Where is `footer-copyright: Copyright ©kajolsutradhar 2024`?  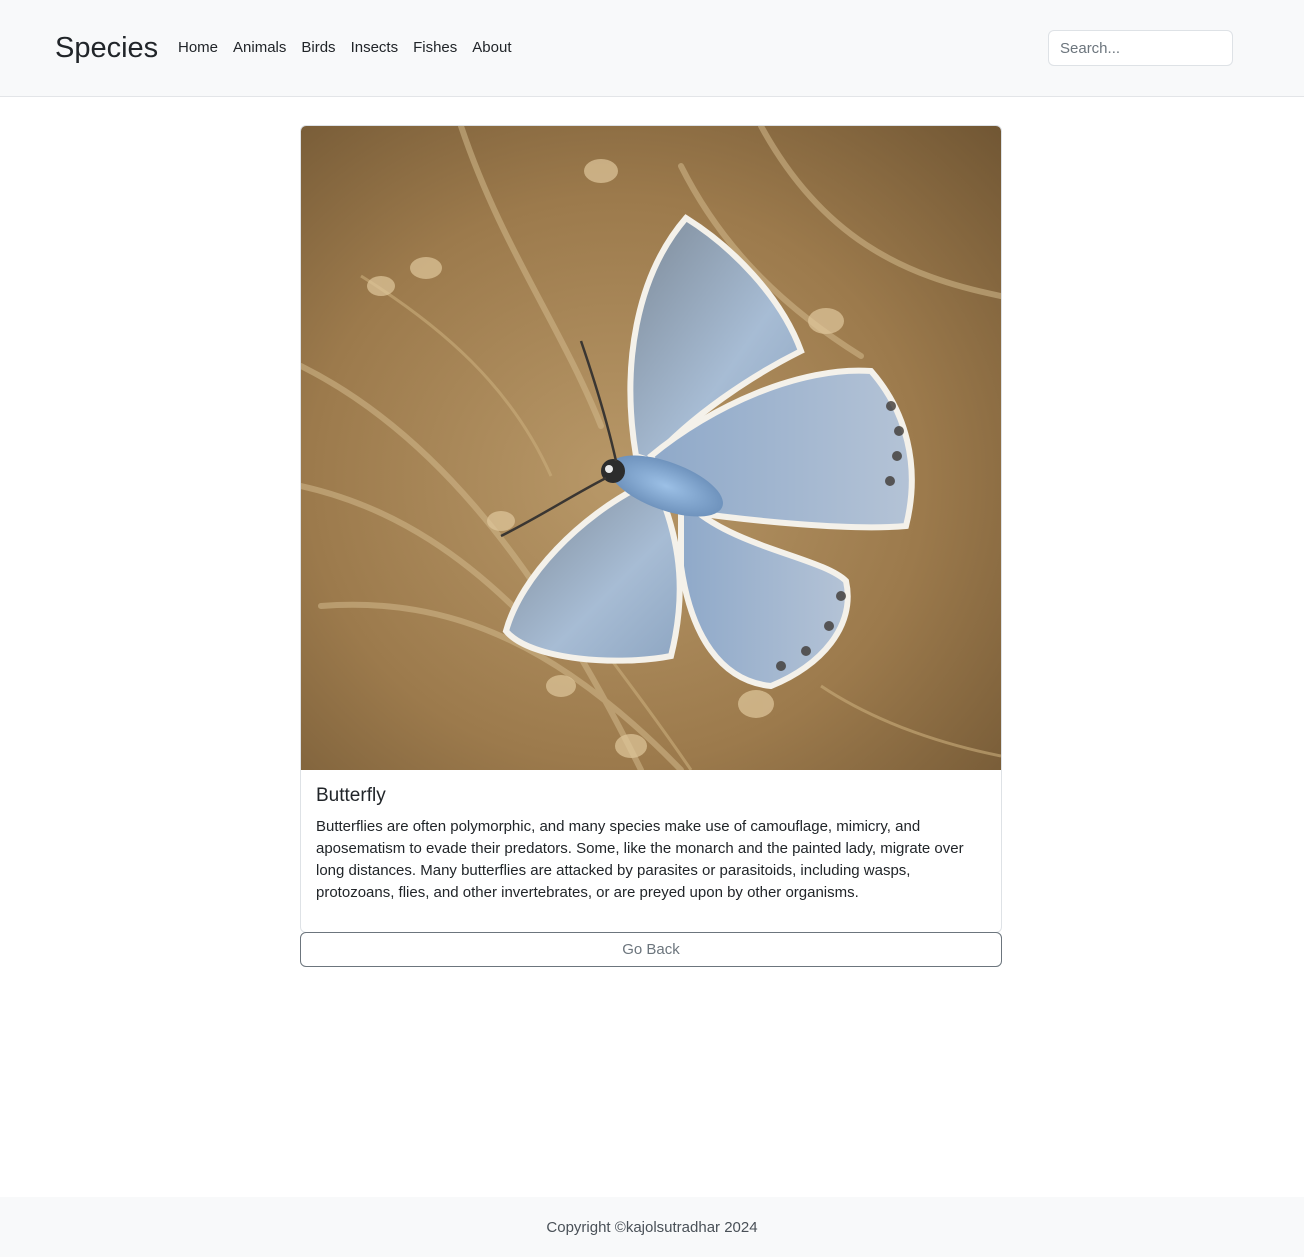 footer-copyright: Copyright ©kajolsutradhar 2024 is located at coordinates (652, 1227).